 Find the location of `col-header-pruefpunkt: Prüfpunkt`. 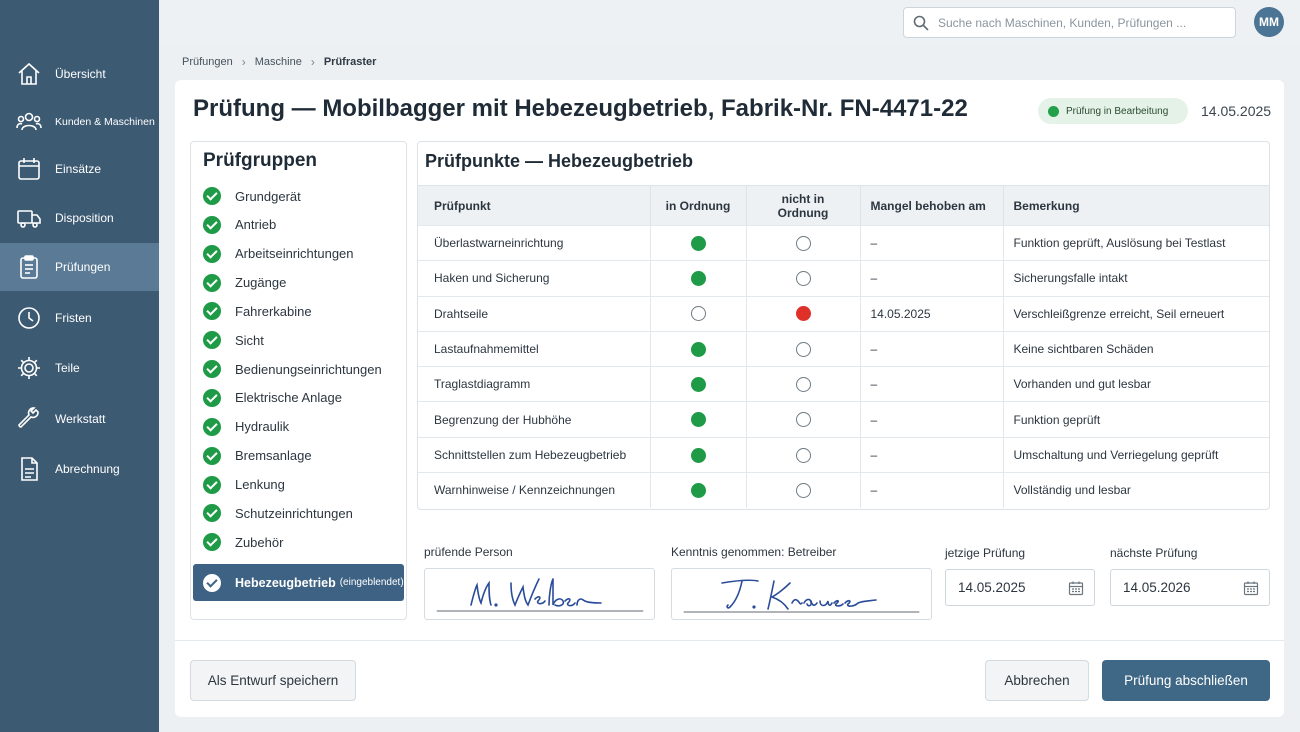

col-header-pruefpunkt: Prüfpunkt is located at coordinates (534, 205).